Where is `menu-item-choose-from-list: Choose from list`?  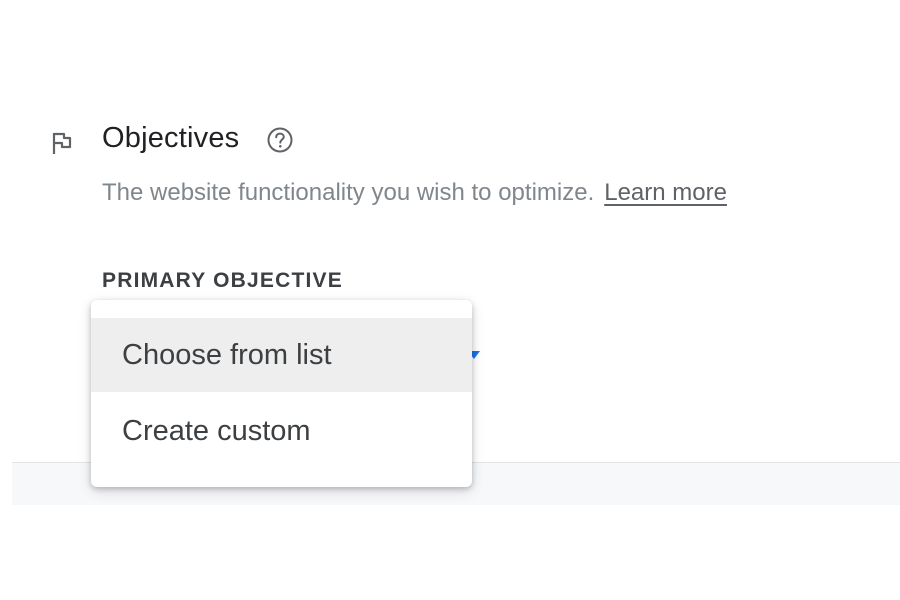
menu-item-choose-from-list: Choose from list is located at coordinates (281, 355).